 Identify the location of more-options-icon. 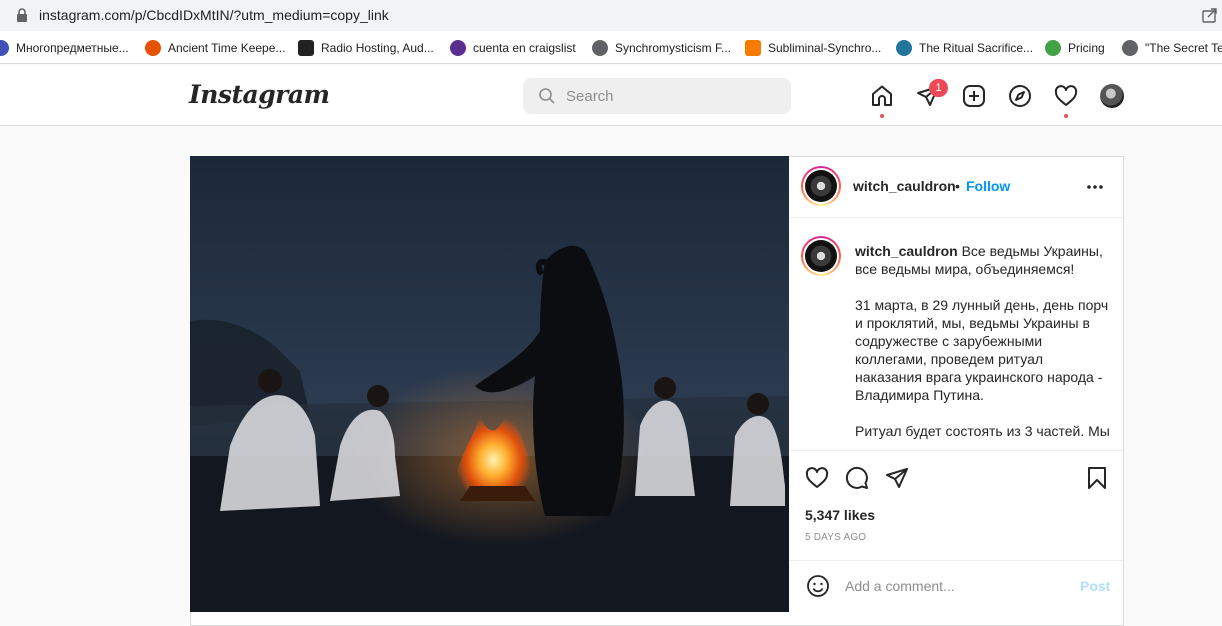
(1095, 187).